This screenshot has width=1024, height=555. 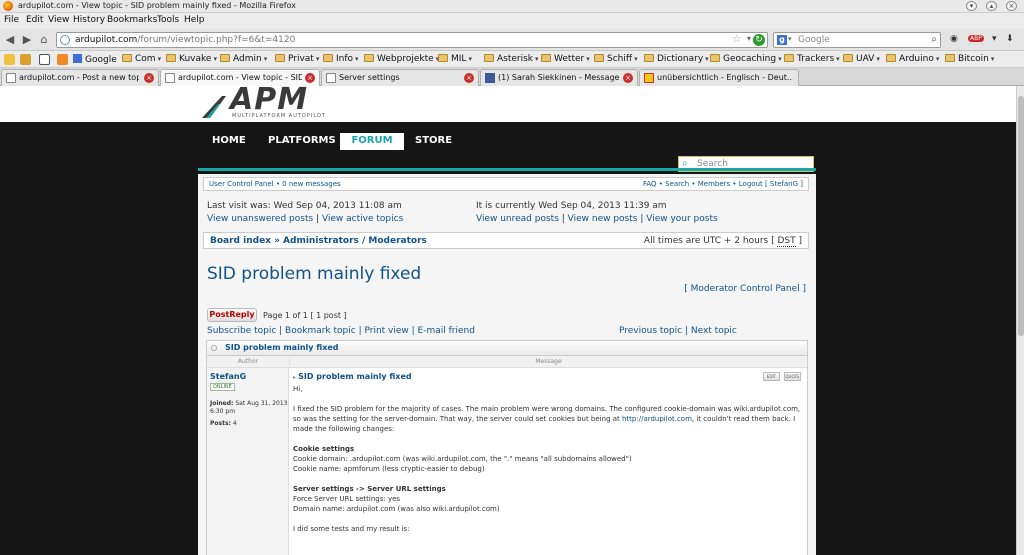 What do you see at coordinates (302, 141) in the screenshot?
I see `nav-platforms: PLATFORMS` at bounding box center [302, 141].